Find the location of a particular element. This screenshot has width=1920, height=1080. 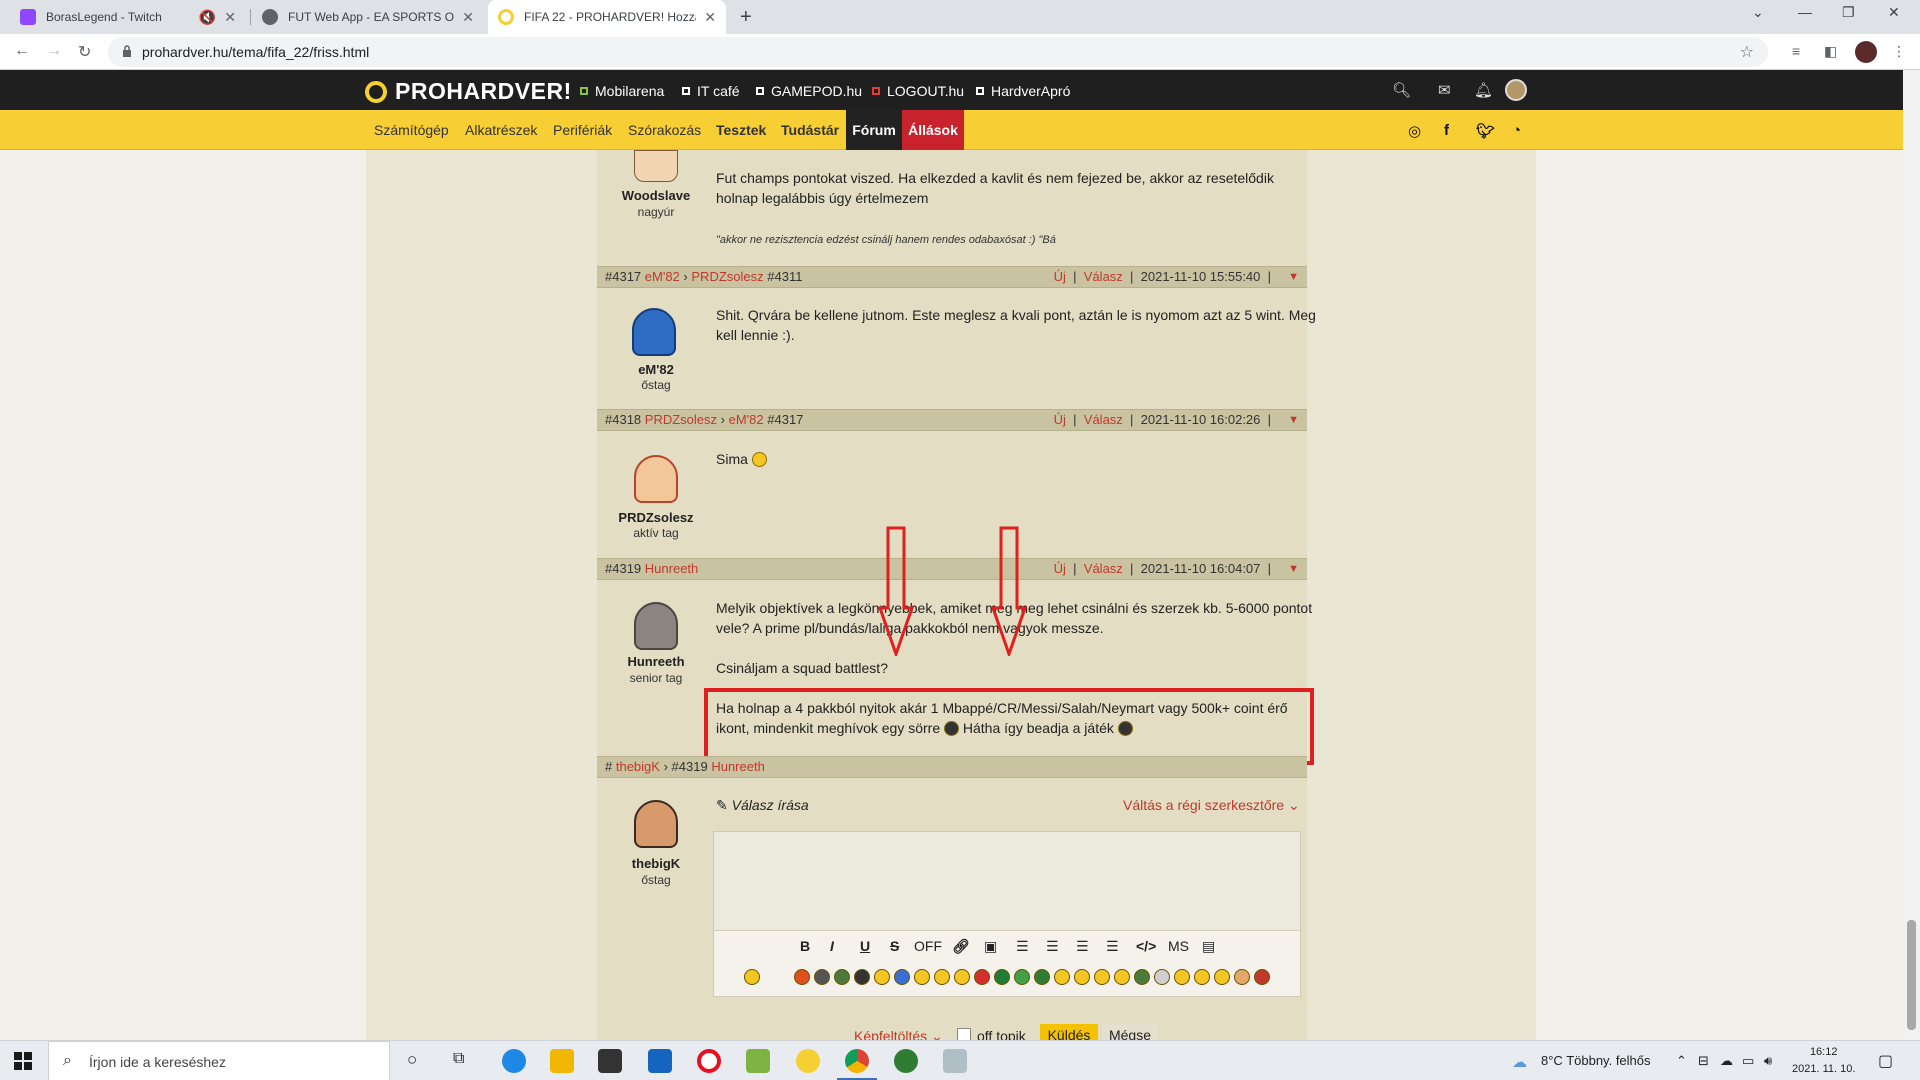

chrome-icon is located at coordinates (857, 1061).